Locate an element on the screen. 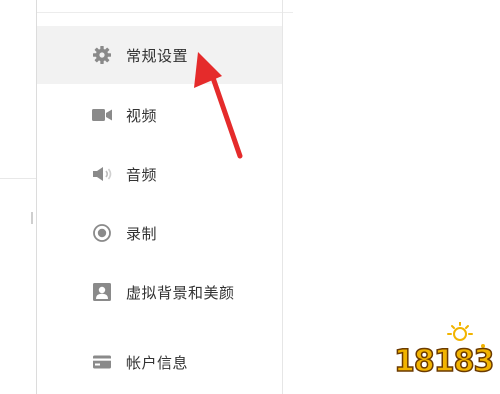 The width and height of the screenshot is (500, 394). sidebar-item-label: 常规设置 is located at coordinates (157, 55).